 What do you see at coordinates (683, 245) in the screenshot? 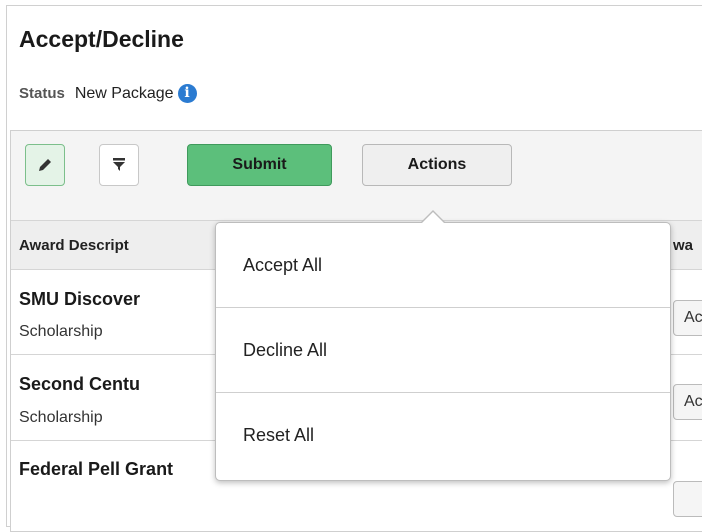
I see `column-header-award-action: wa` at bounding box center [683, 245].